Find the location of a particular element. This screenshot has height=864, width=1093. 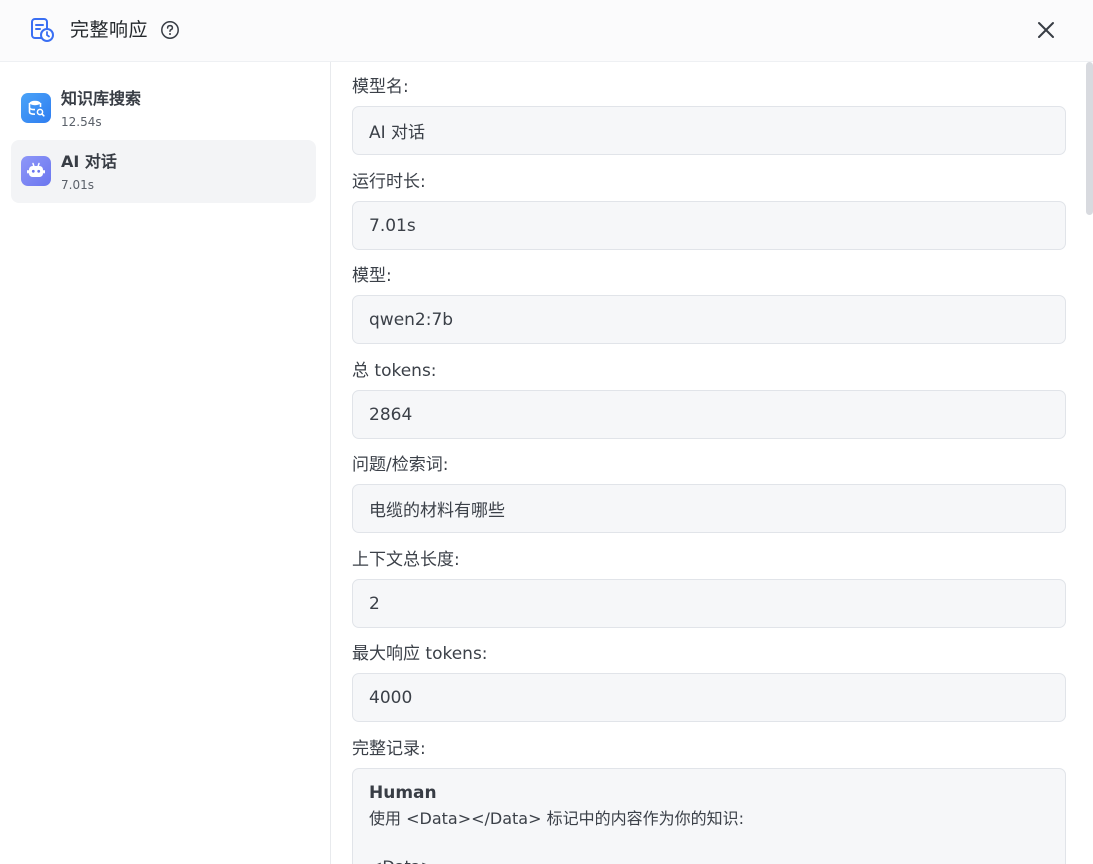

field-value: 2864 is located at coordinates (709, 414).